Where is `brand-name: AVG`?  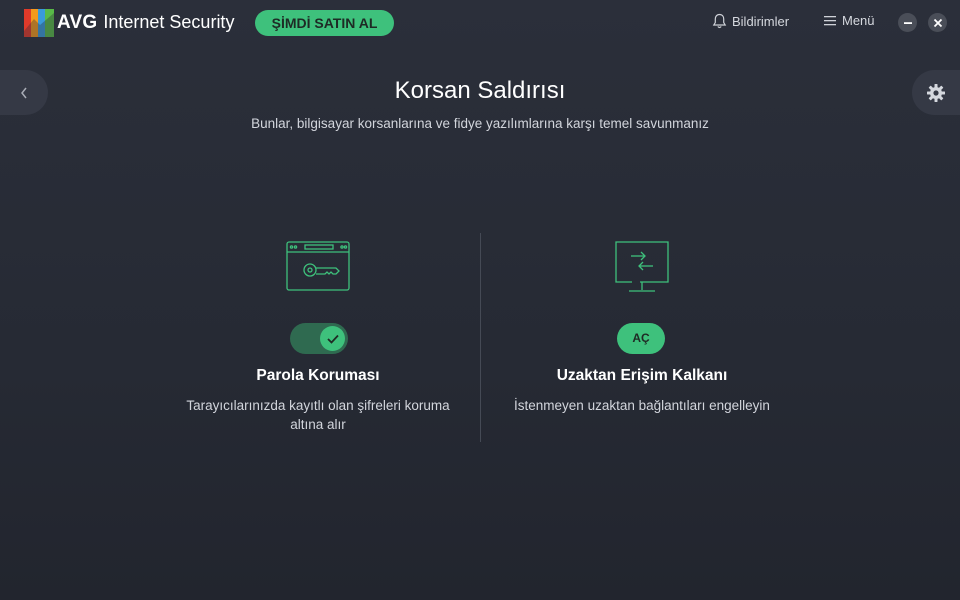 brand-name: AVG is located at coordinates (77, 22).